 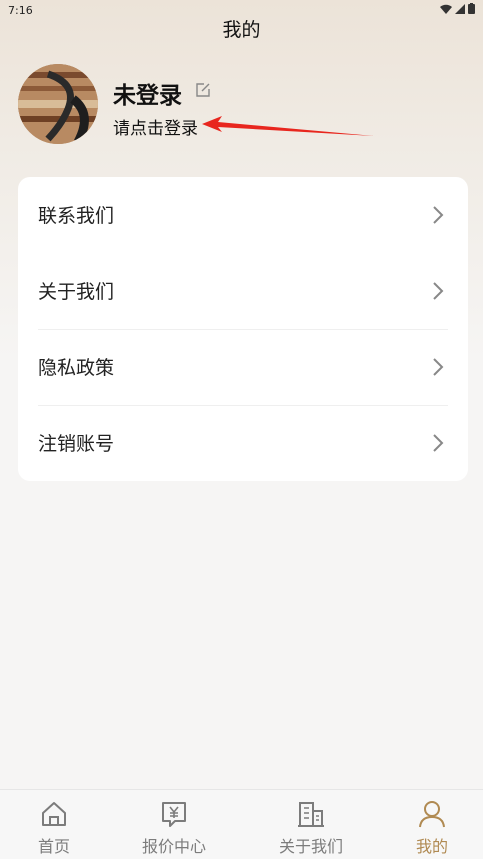 What do you see at coordinates (243, 443) in the screenshot?
I see `menu-item-deactivate: 注销账号` at bounding box center [243, 443].